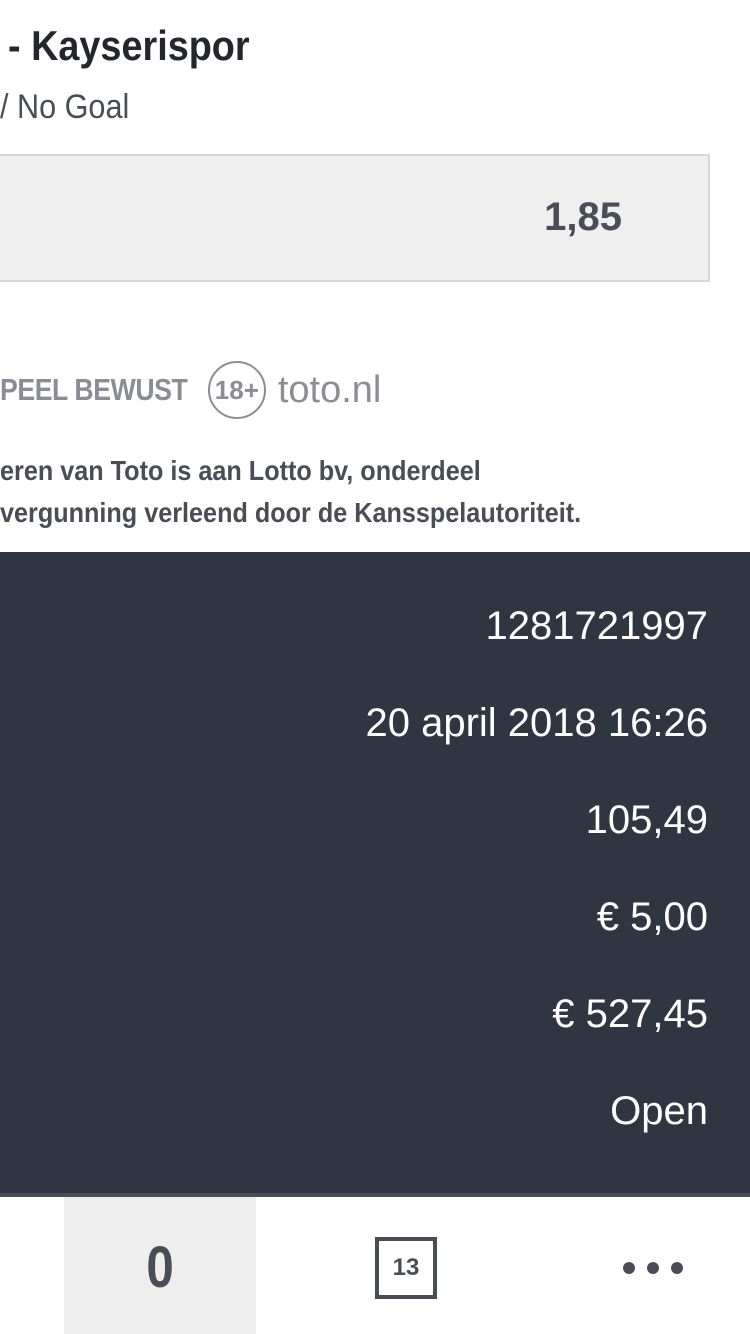  I want to click on toto-logo: toto.nl, so click(329, 389).